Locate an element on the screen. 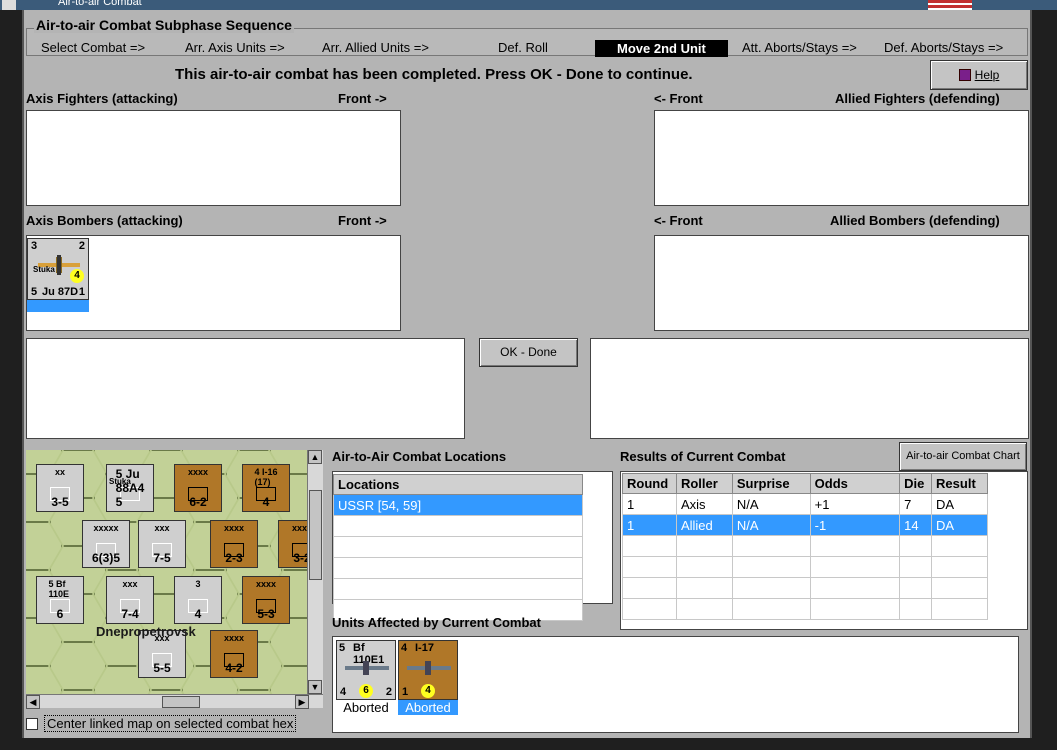 The height and width of the screenshot is (750, 1057). results-column-header: Result is located at coordinates (959, 483).